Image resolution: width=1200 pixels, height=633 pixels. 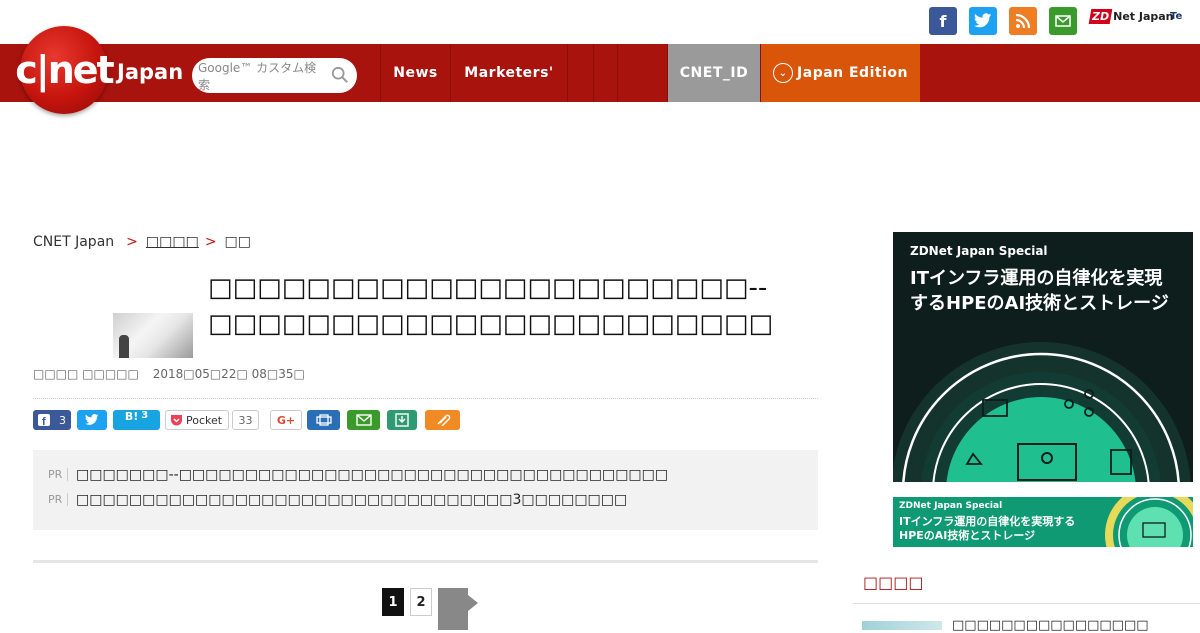 What do you see at coordinates (286, 420) in the screenshot?
I see `google-plus-button: G+` at bounding box center [286, 420].